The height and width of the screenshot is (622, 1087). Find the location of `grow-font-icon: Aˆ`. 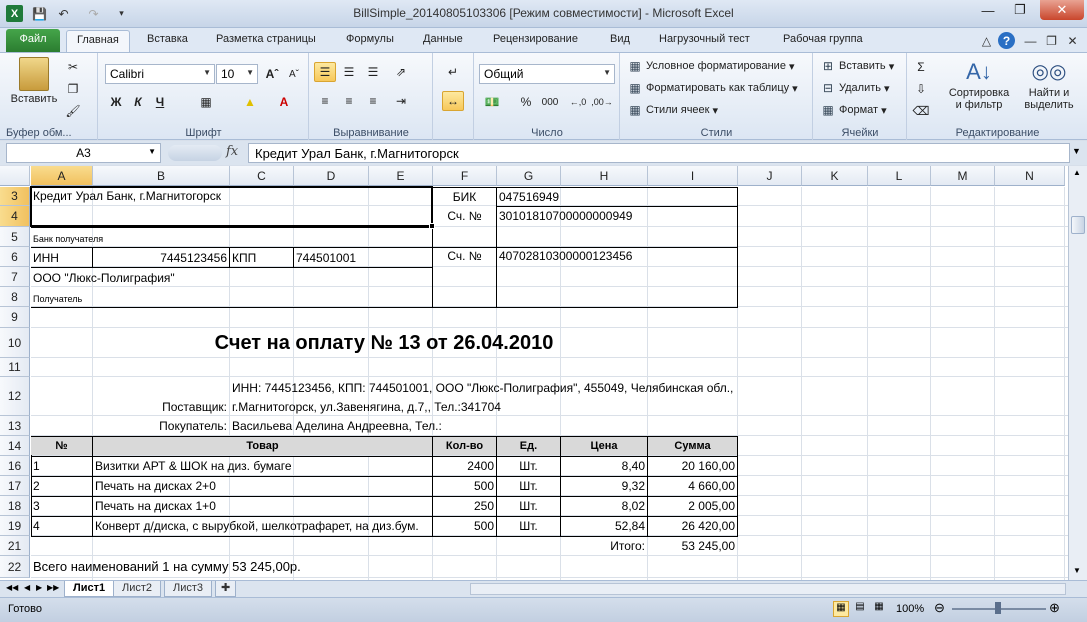

grow-font-icon: Aˆ is located at coordinates (272, 74).